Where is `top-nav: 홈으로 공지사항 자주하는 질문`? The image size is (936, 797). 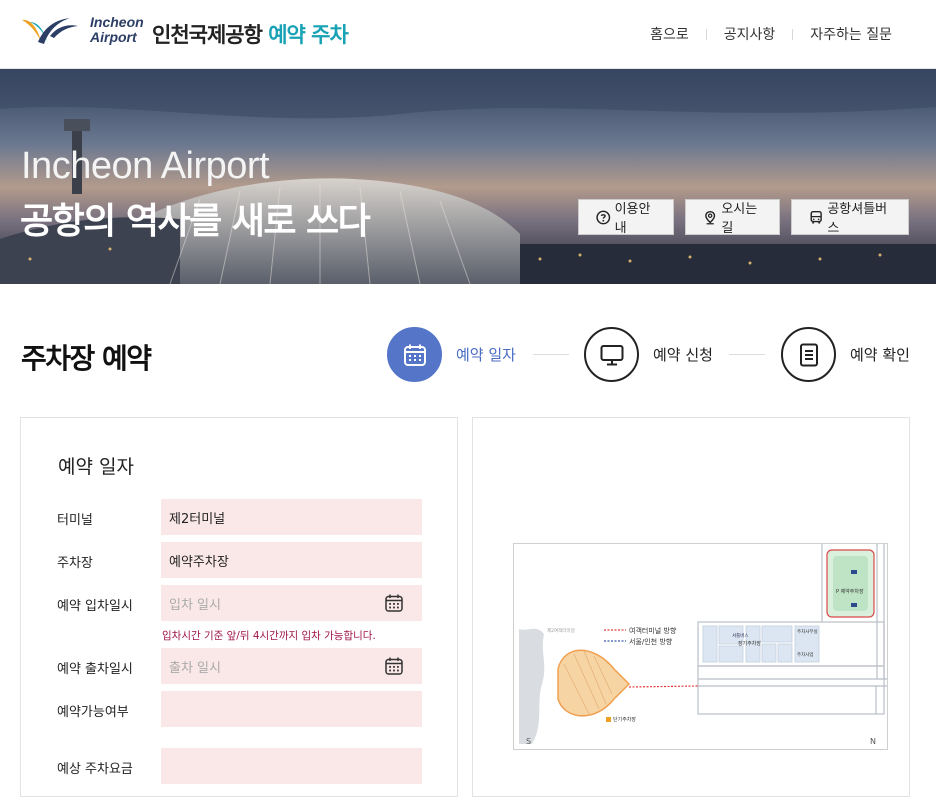
top-nav: 홈으로 공지사항 자주하는 질문 is located at coordinates (771, 34).